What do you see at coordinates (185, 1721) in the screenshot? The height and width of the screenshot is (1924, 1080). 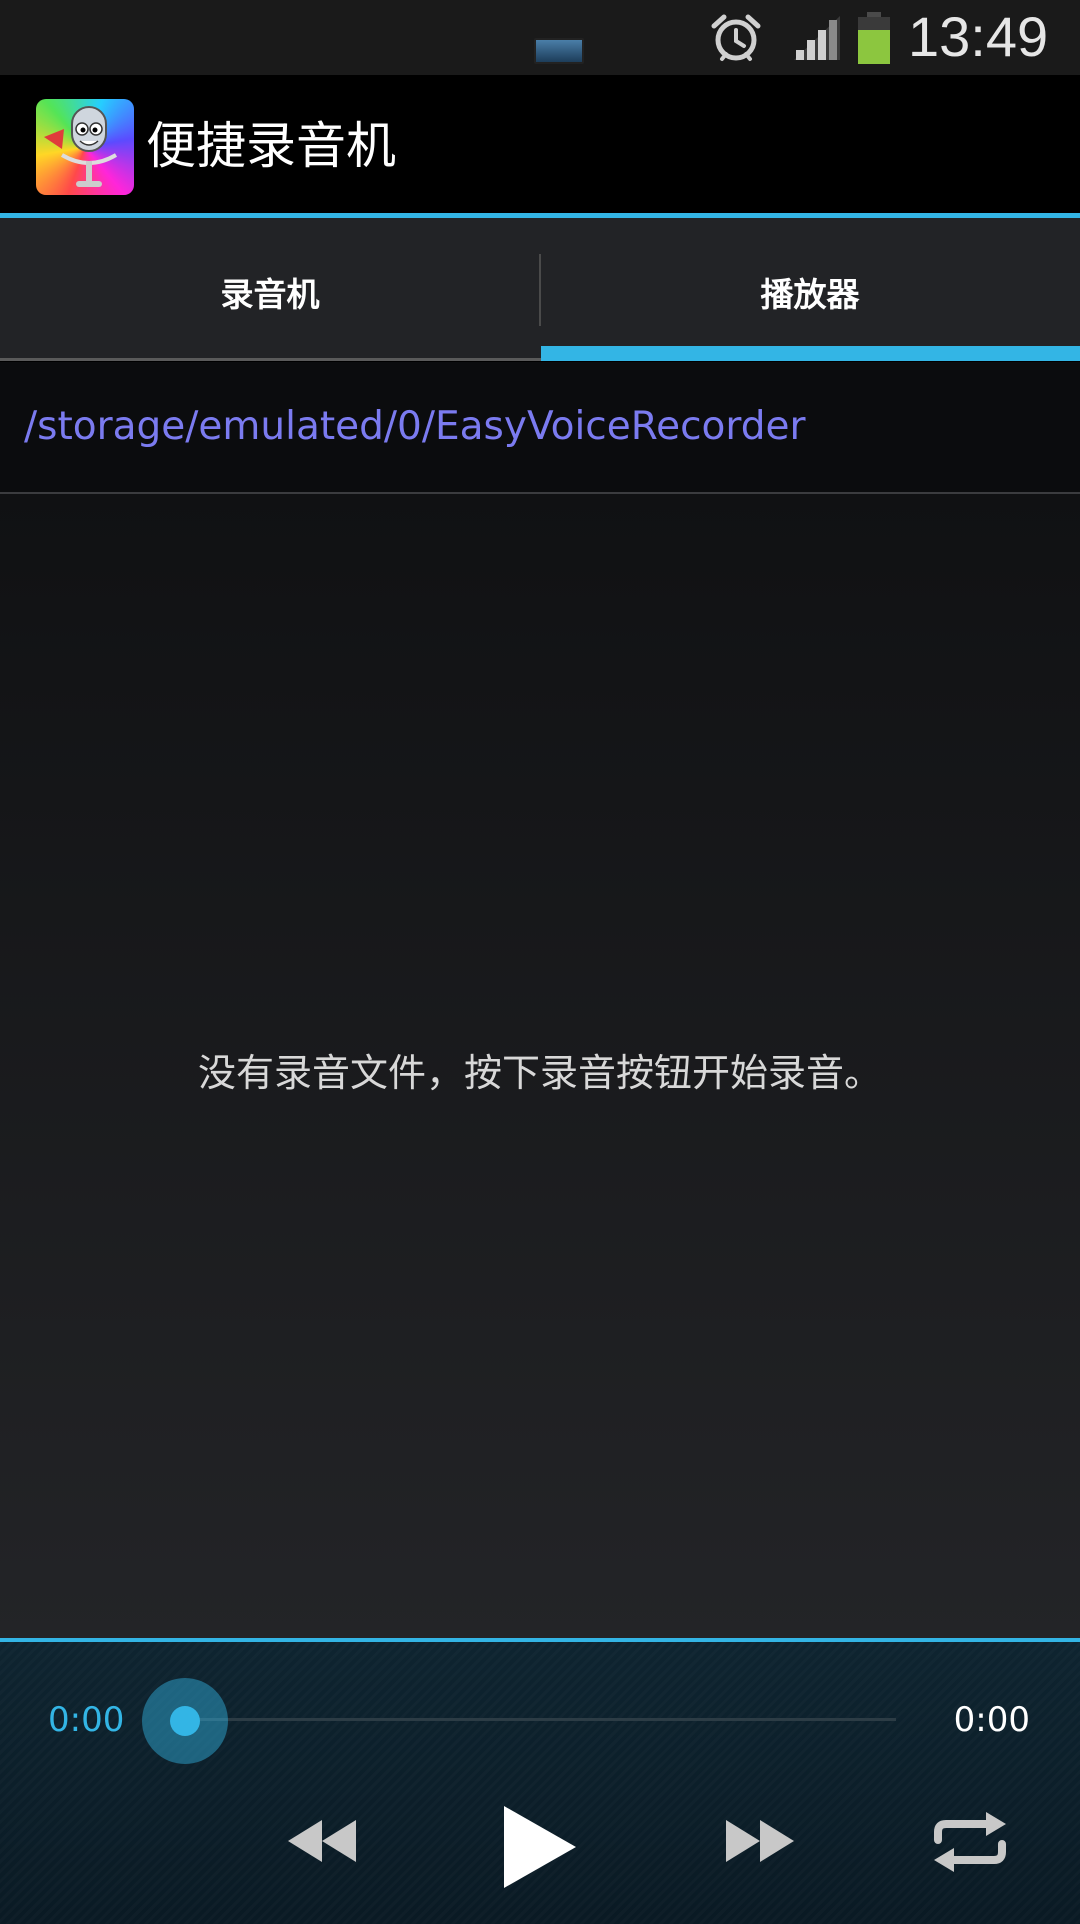 I see `seek-thumb` at bounding box center [185, 1721].